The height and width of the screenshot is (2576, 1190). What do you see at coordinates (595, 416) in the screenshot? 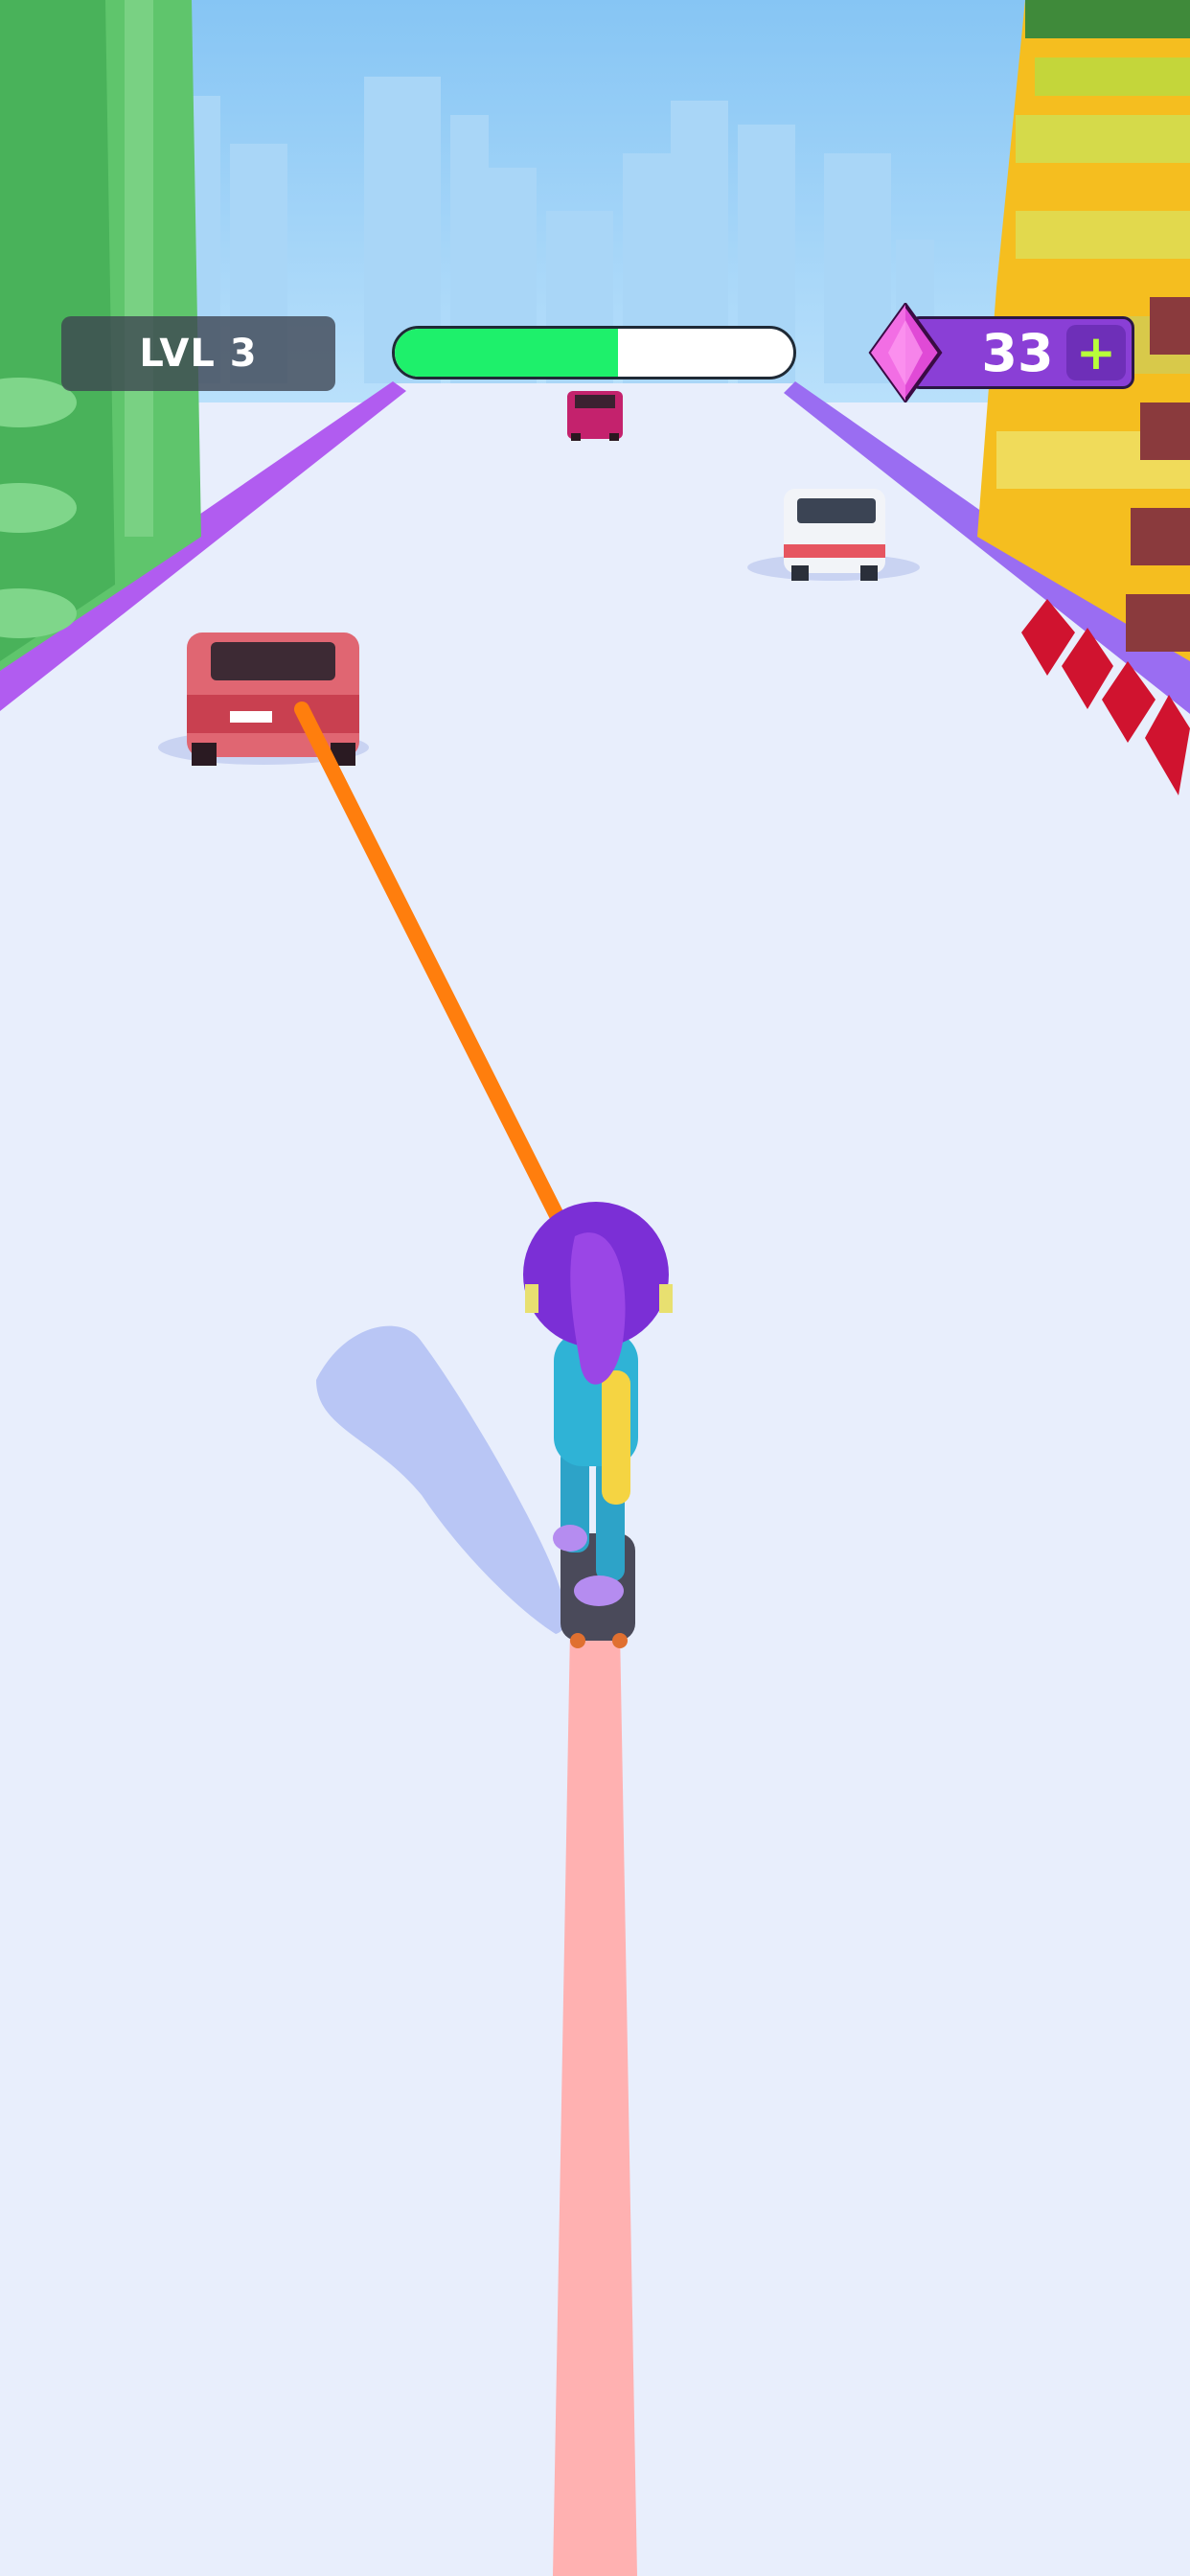
I see `car-far` at bounding box center [595, 416].